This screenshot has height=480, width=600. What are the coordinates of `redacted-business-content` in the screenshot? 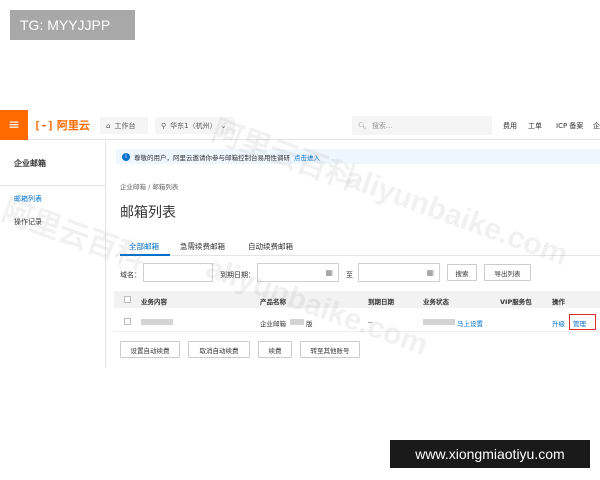 It's located at (157, 322).